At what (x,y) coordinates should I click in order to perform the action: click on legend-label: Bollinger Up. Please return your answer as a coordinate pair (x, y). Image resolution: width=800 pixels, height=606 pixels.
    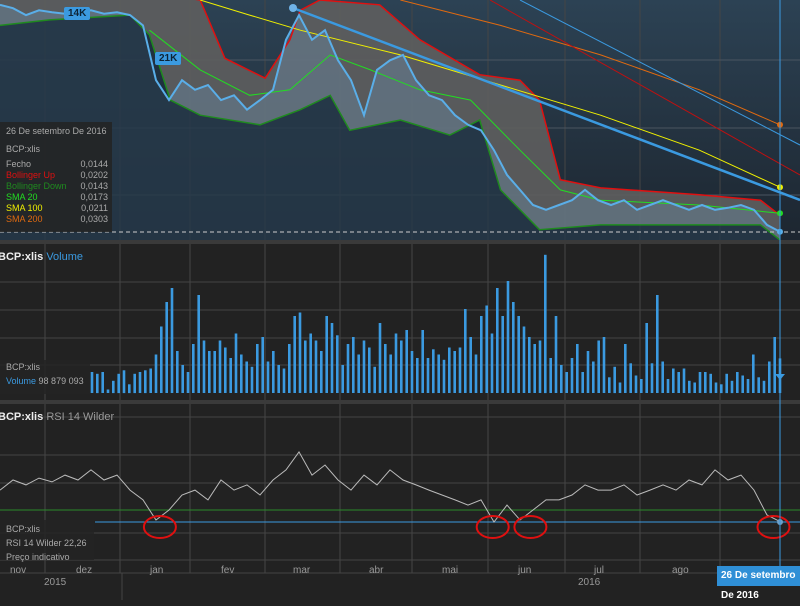
    Looking at the image, I should click on (31, 175).